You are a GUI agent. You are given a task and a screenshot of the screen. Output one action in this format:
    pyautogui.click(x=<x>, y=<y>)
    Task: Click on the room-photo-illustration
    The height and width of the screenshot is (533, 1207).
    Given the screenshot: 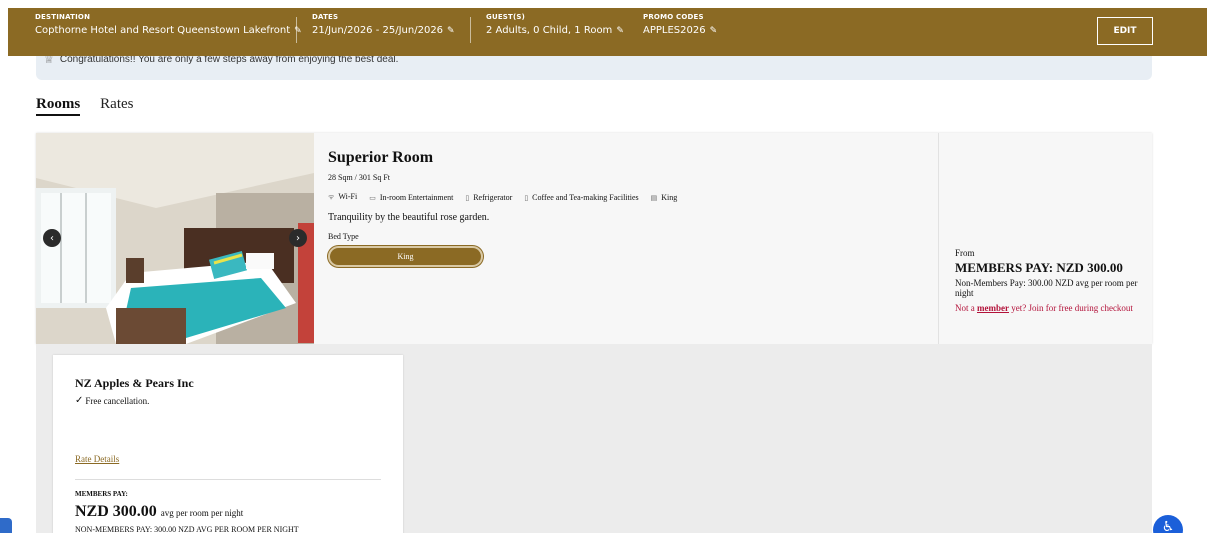 What is the action you would take?
    pyautogui.click(x=175, y=238)
    